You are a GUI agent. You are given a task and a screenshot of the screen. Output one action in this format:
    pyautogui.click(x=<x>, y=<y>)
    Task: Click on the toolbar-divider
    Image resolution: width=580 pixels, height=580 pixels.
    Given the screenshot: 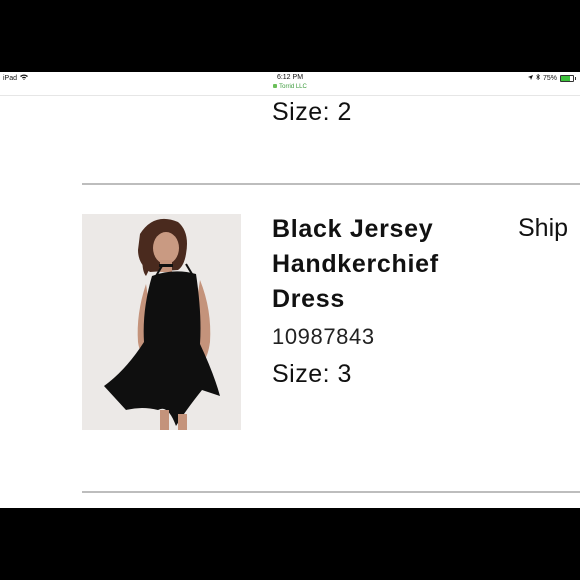 What is the action you would take?
    pyautogui.click(x=290, y=95)
    